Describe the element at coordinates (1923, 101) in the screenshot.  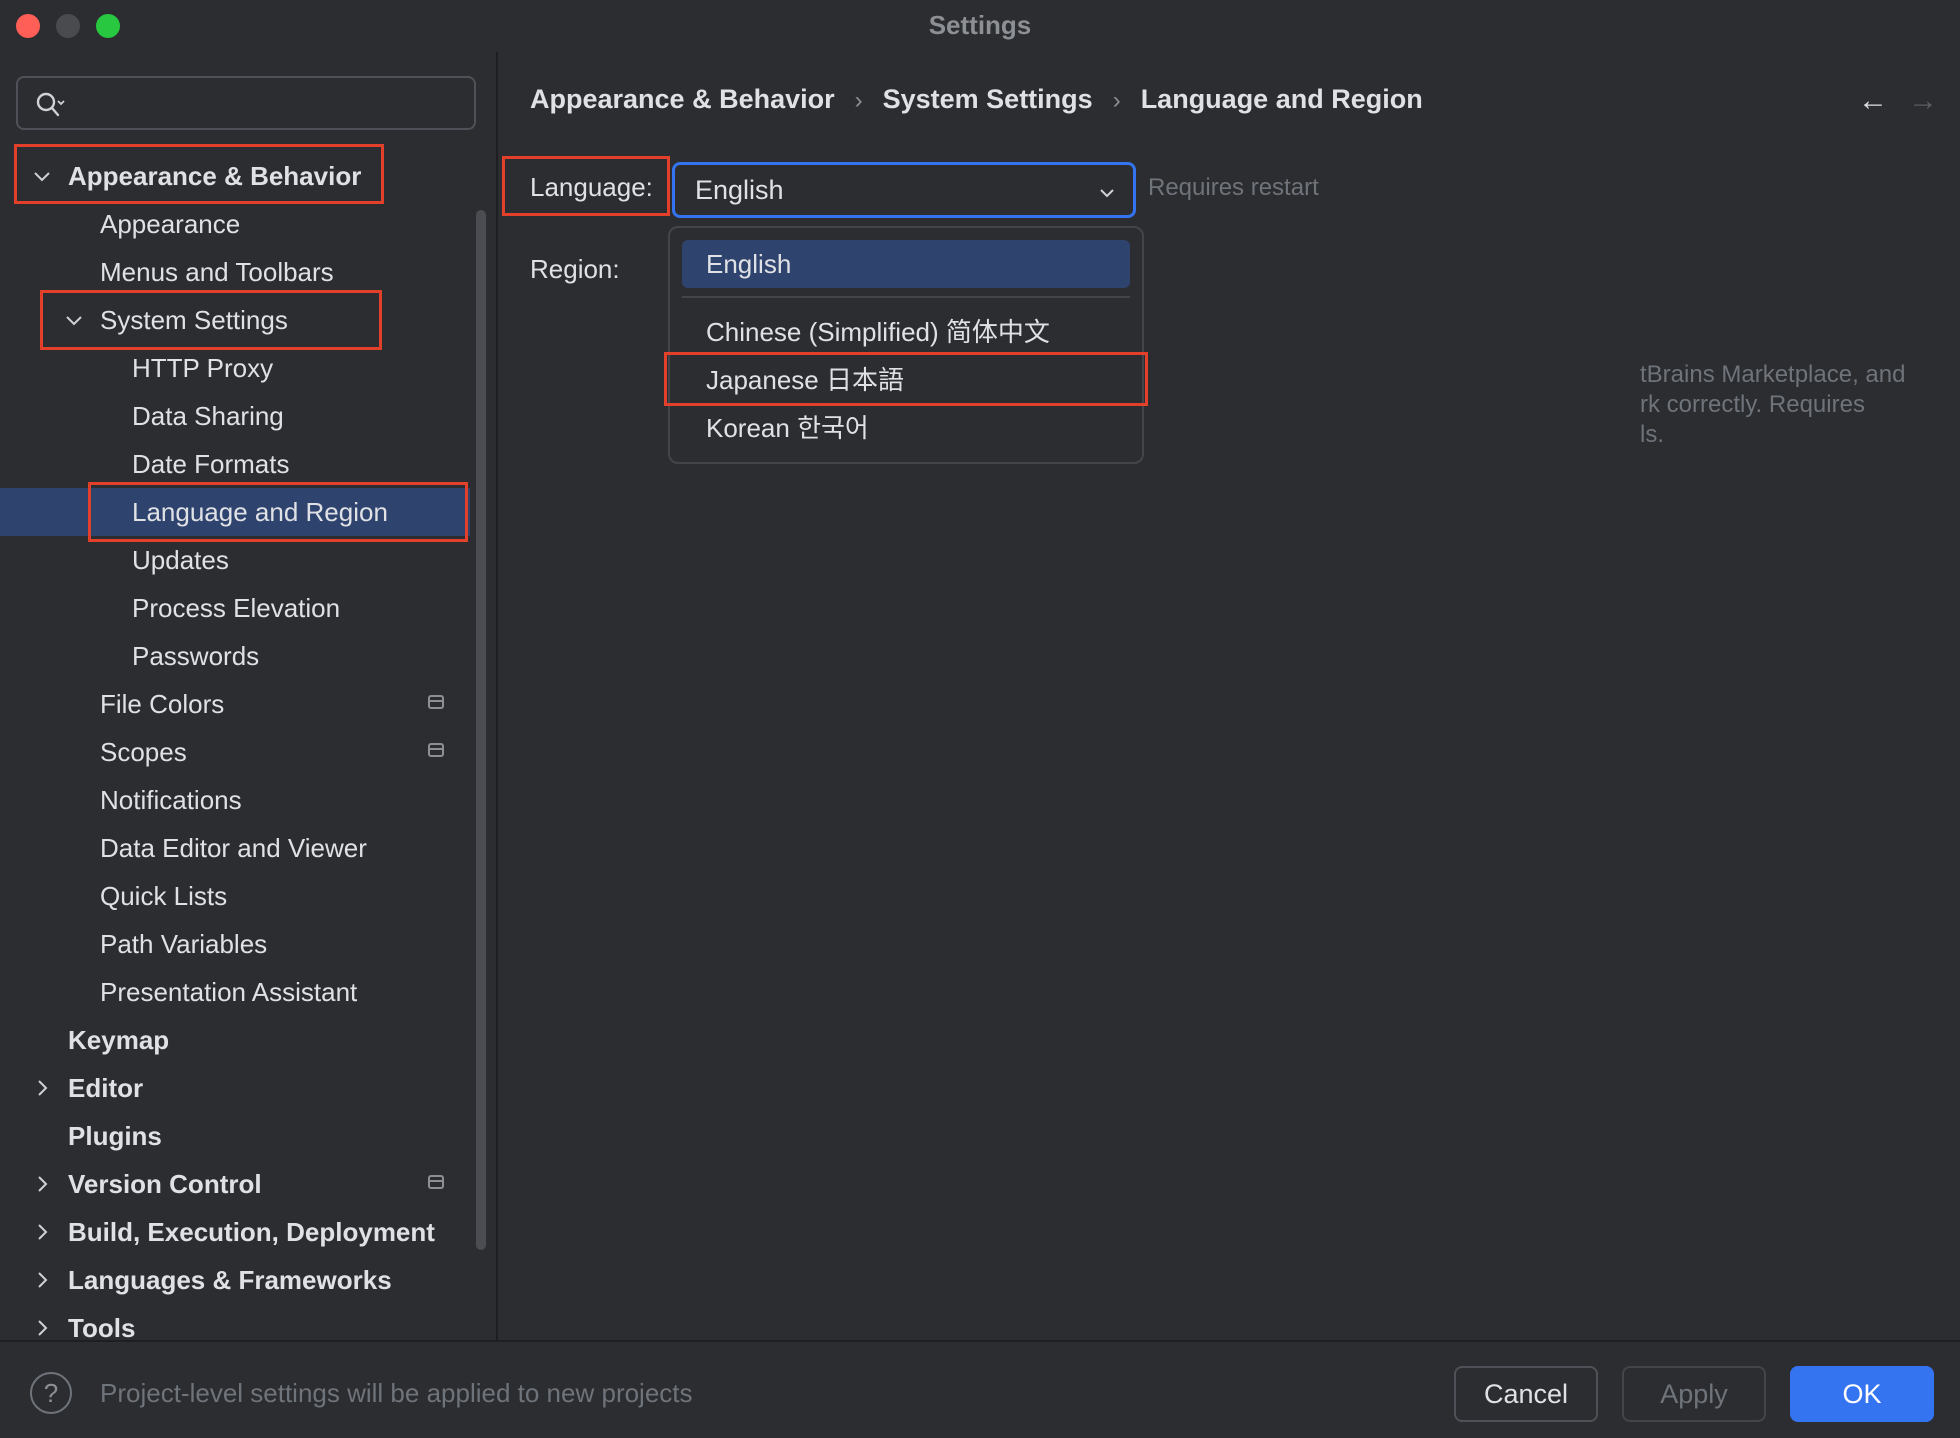
I see `forward-arrow-icon: →` at that location.